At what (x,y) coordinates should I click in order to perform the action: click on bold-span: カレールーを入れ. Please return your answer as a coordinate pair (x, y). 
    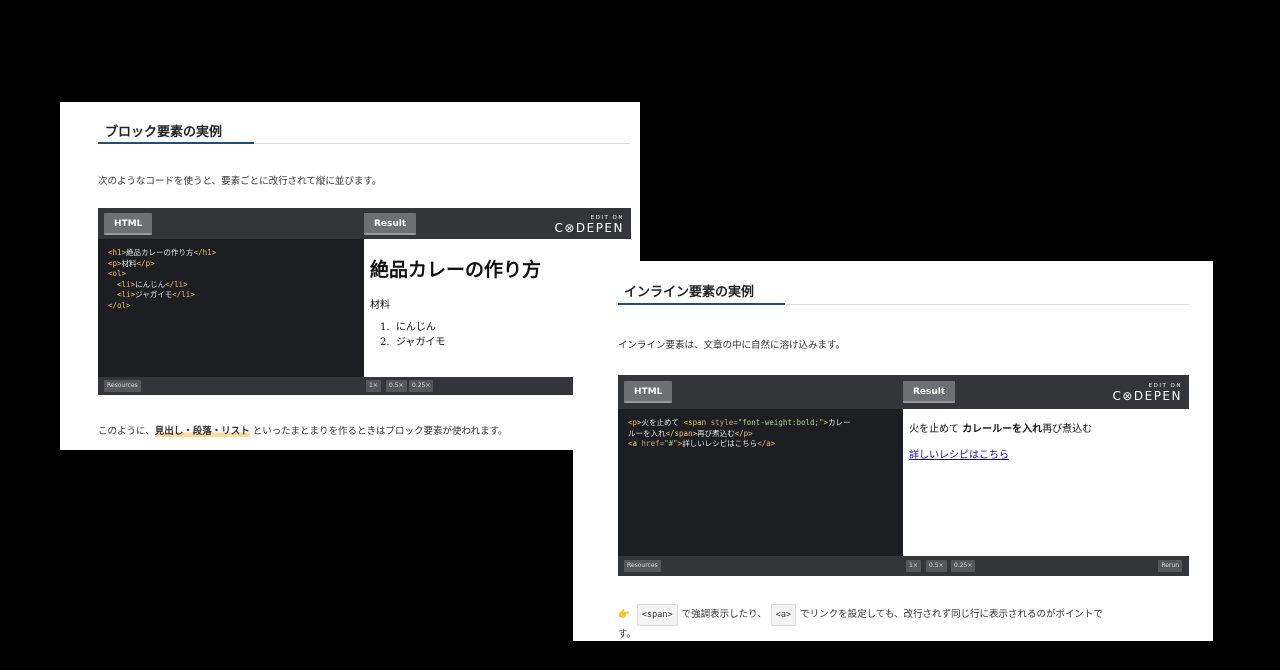
    Looking at the image, I should click on (1002, 429).